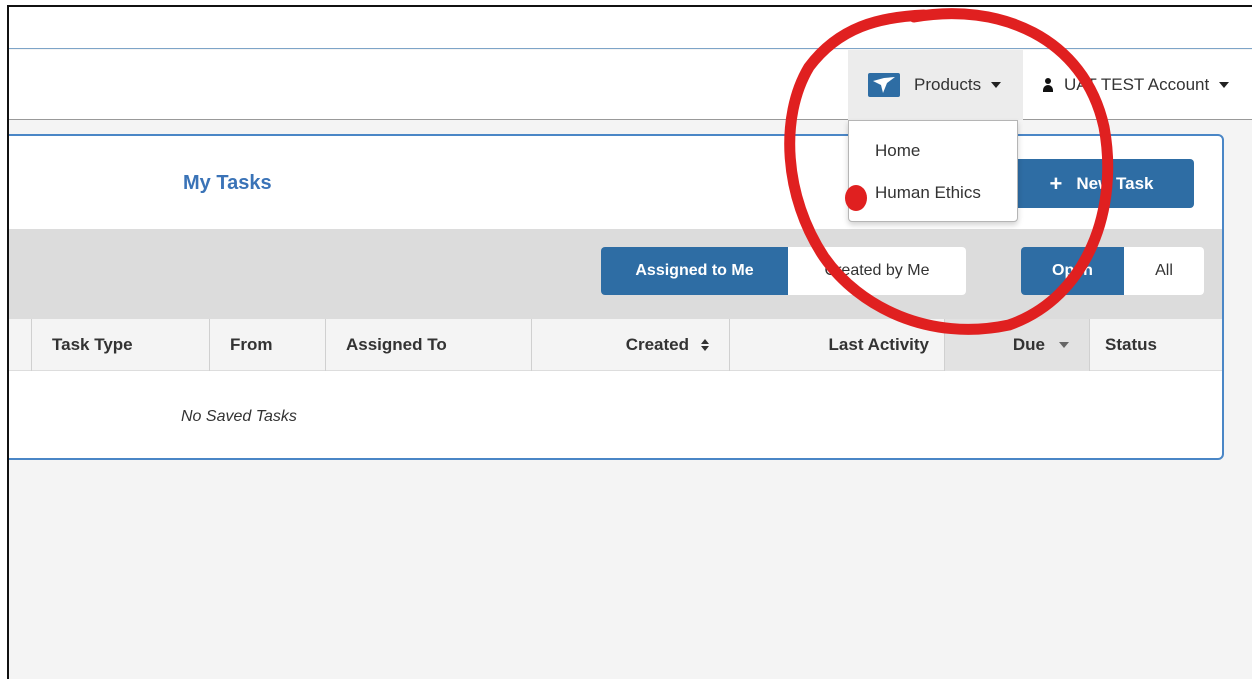  What do you see at coordinates (948, 84) in the screenshot?
I see `products-label: Products` at bounding box center [948, 84].